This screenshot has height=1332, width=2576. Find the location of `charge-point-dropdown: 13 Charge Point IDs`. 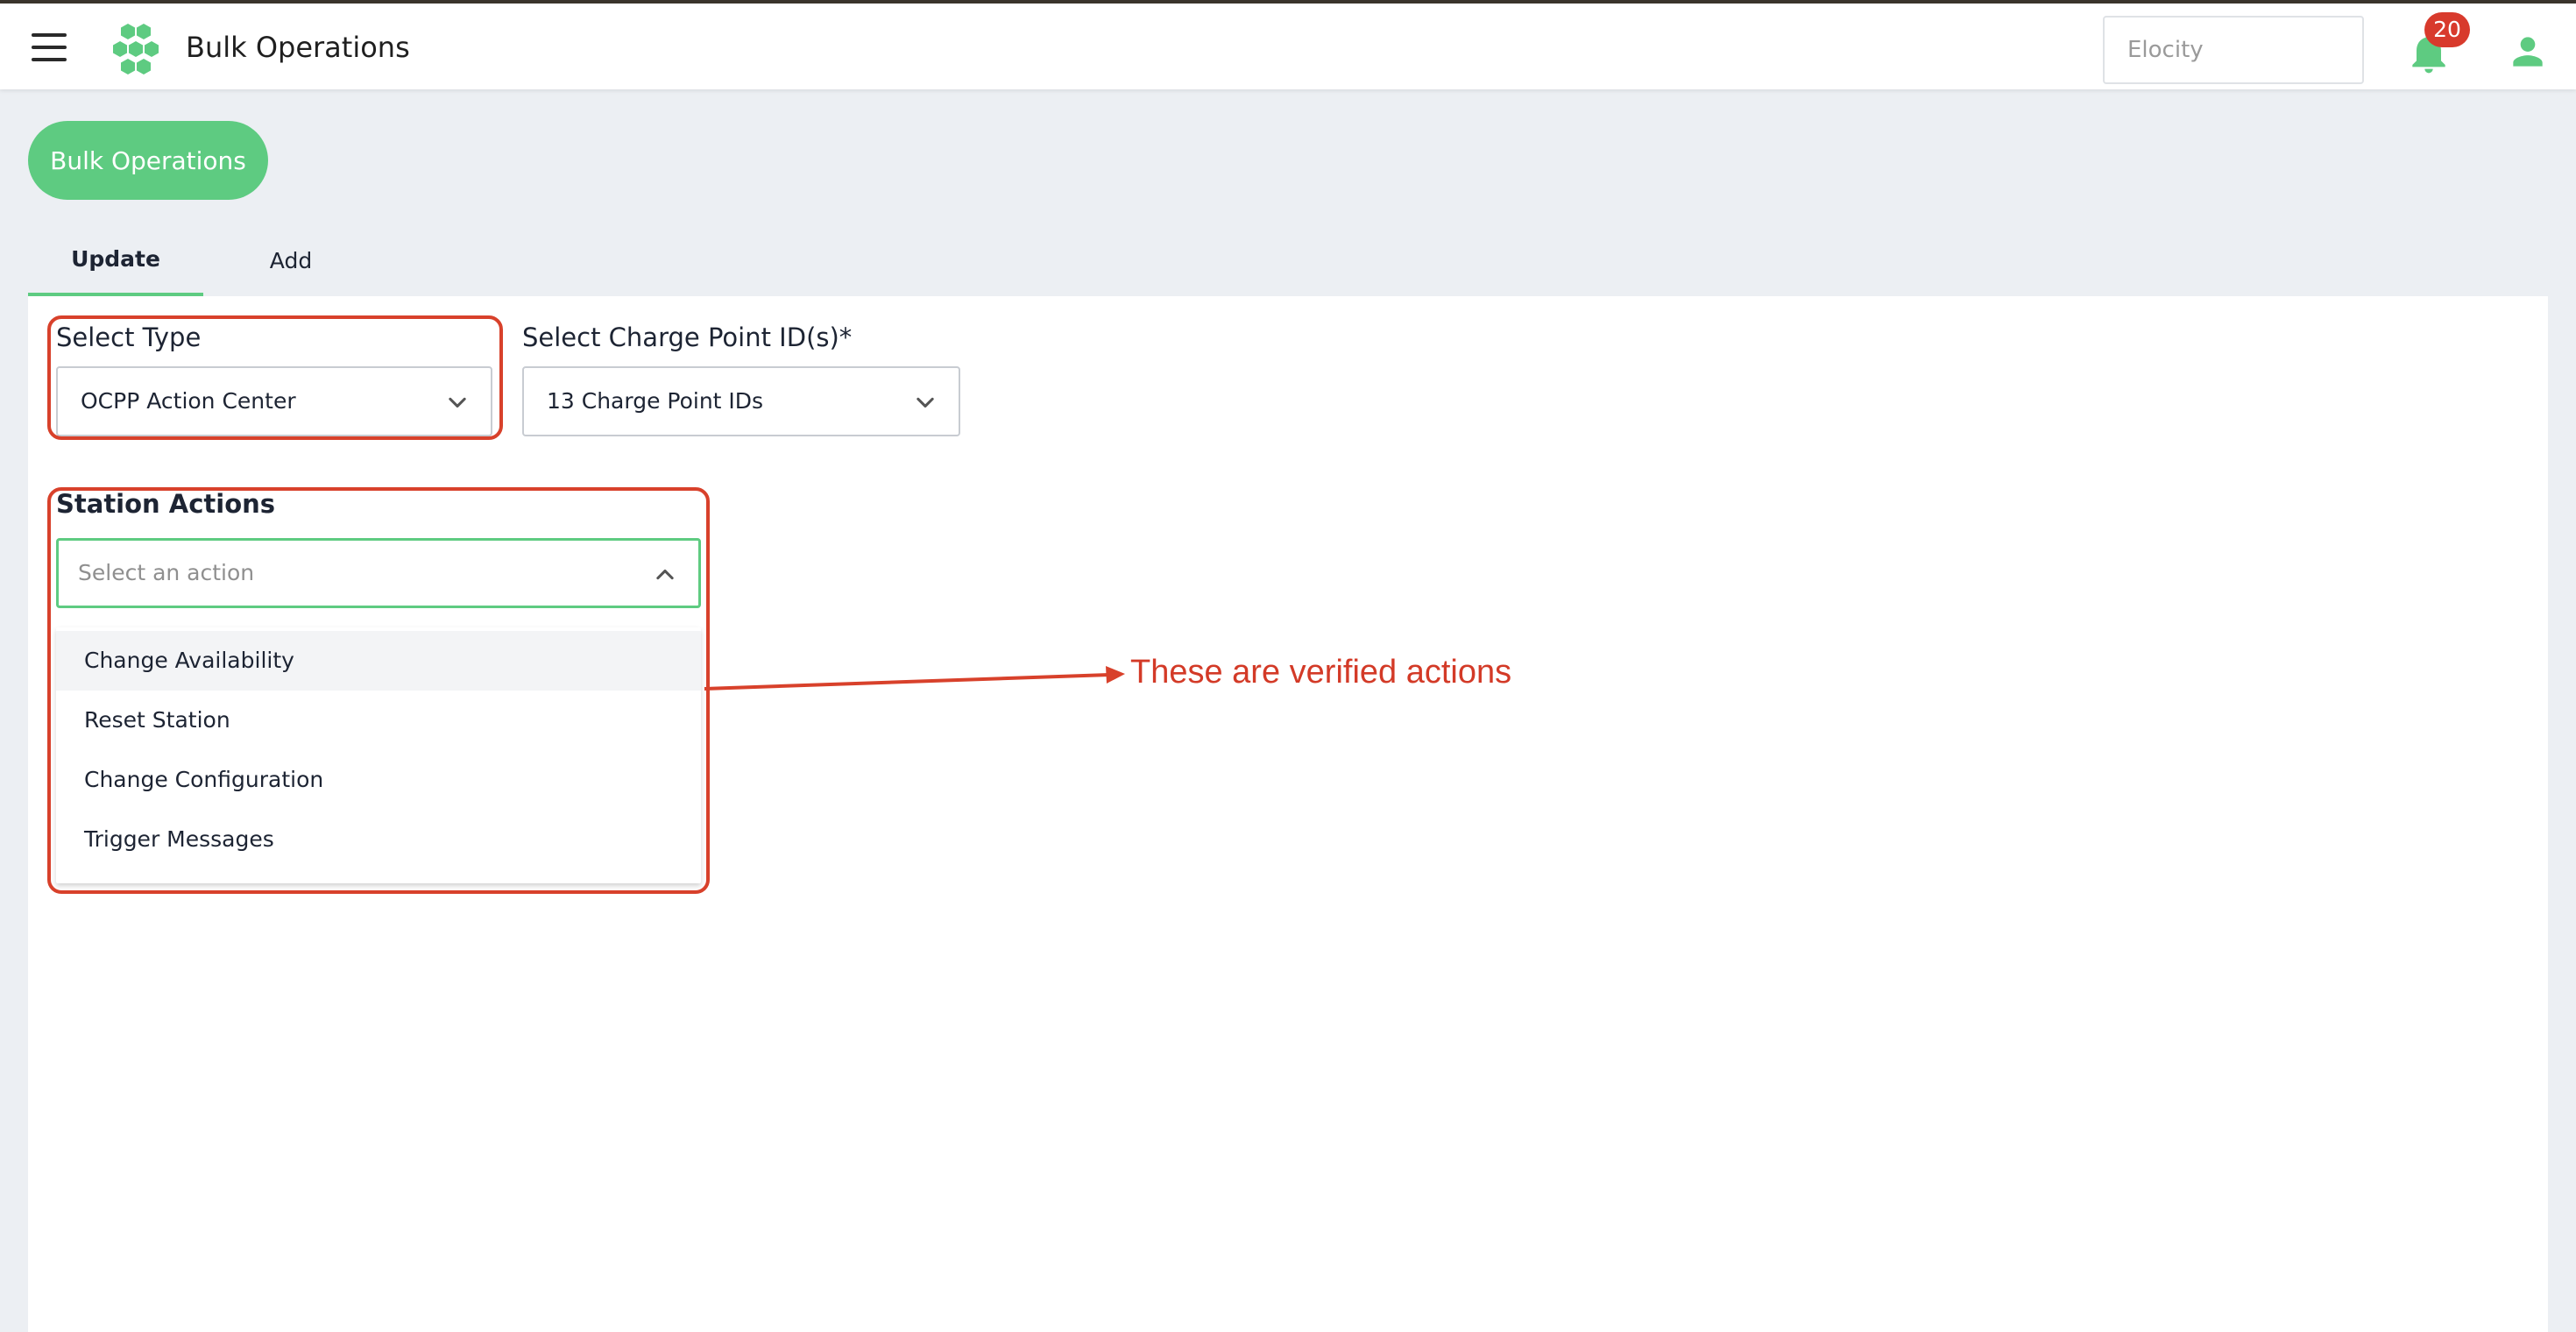

charge-point-dropdown: 13 Charge Point IDs is located at coordinates (741, 401).